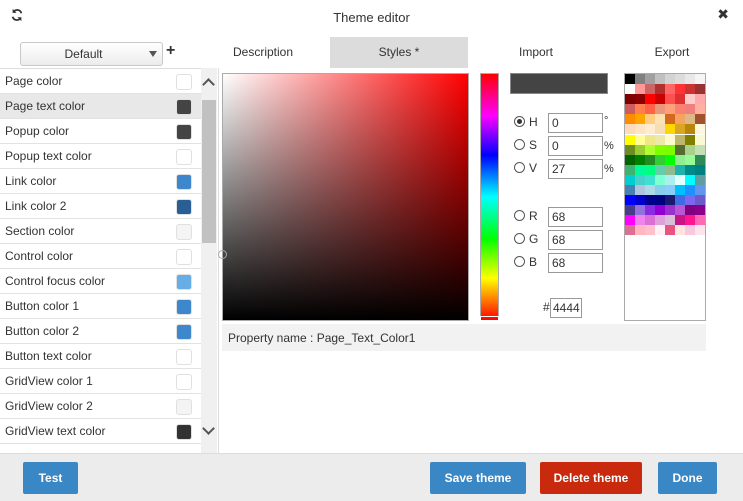  What do you see at coordinates (575, 123) in the screenshot?
I see `hue-input` at bounding box center [575, 123].